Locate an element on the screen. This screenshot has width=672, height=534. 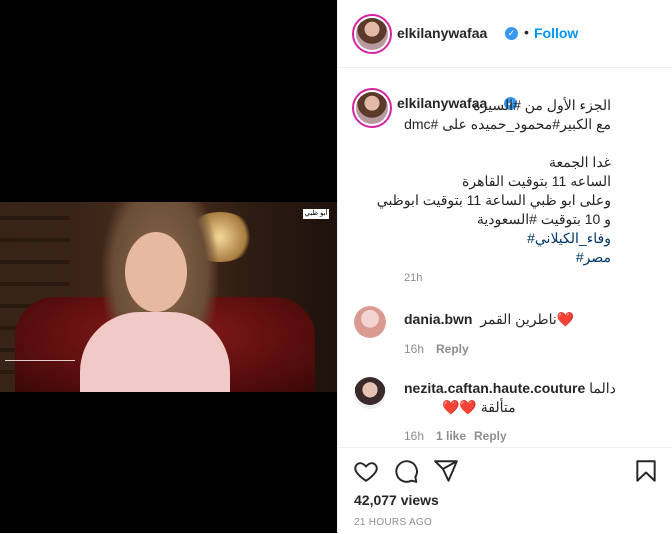
comment-1-heart: ❤️ is located at coordinates (565, 319).